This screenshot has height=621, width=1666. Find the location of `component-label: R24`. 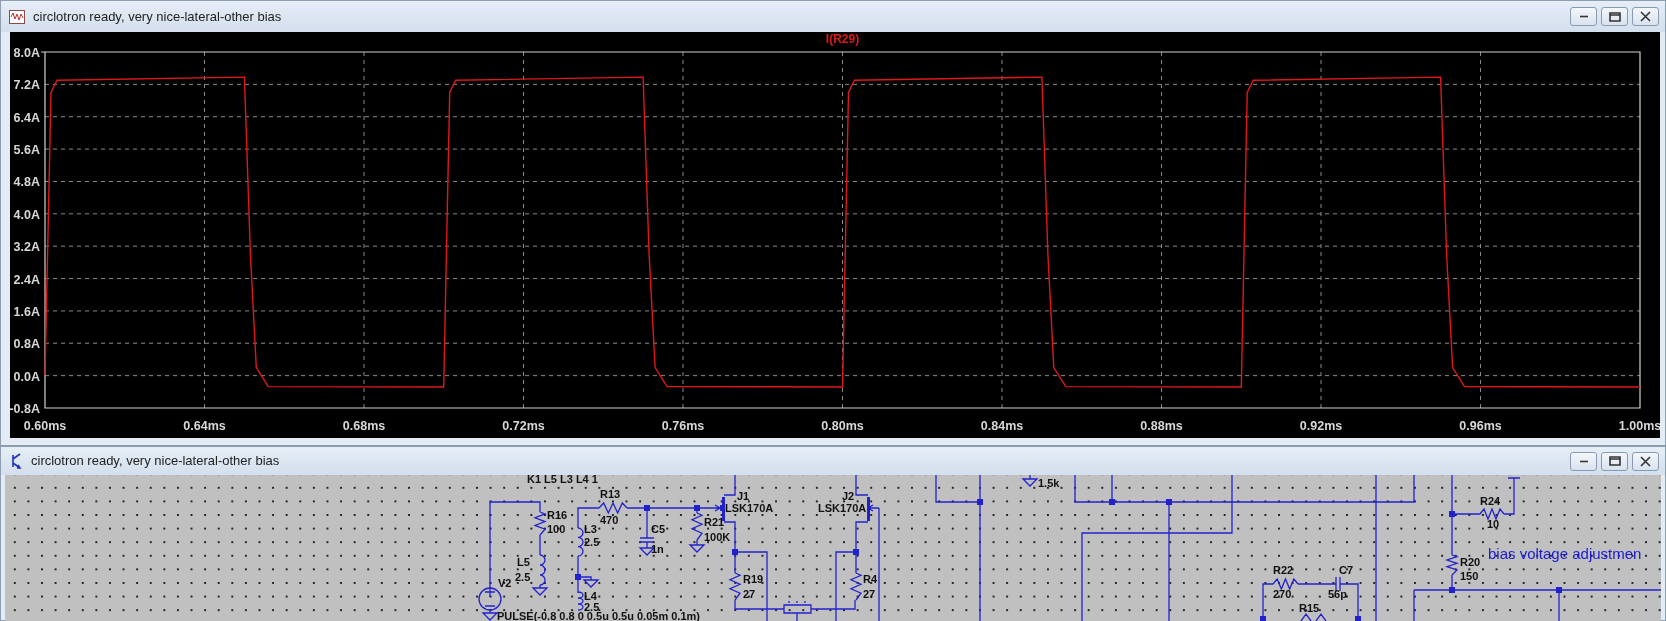

component-label: R24 is located at coordinates (1490, 501).